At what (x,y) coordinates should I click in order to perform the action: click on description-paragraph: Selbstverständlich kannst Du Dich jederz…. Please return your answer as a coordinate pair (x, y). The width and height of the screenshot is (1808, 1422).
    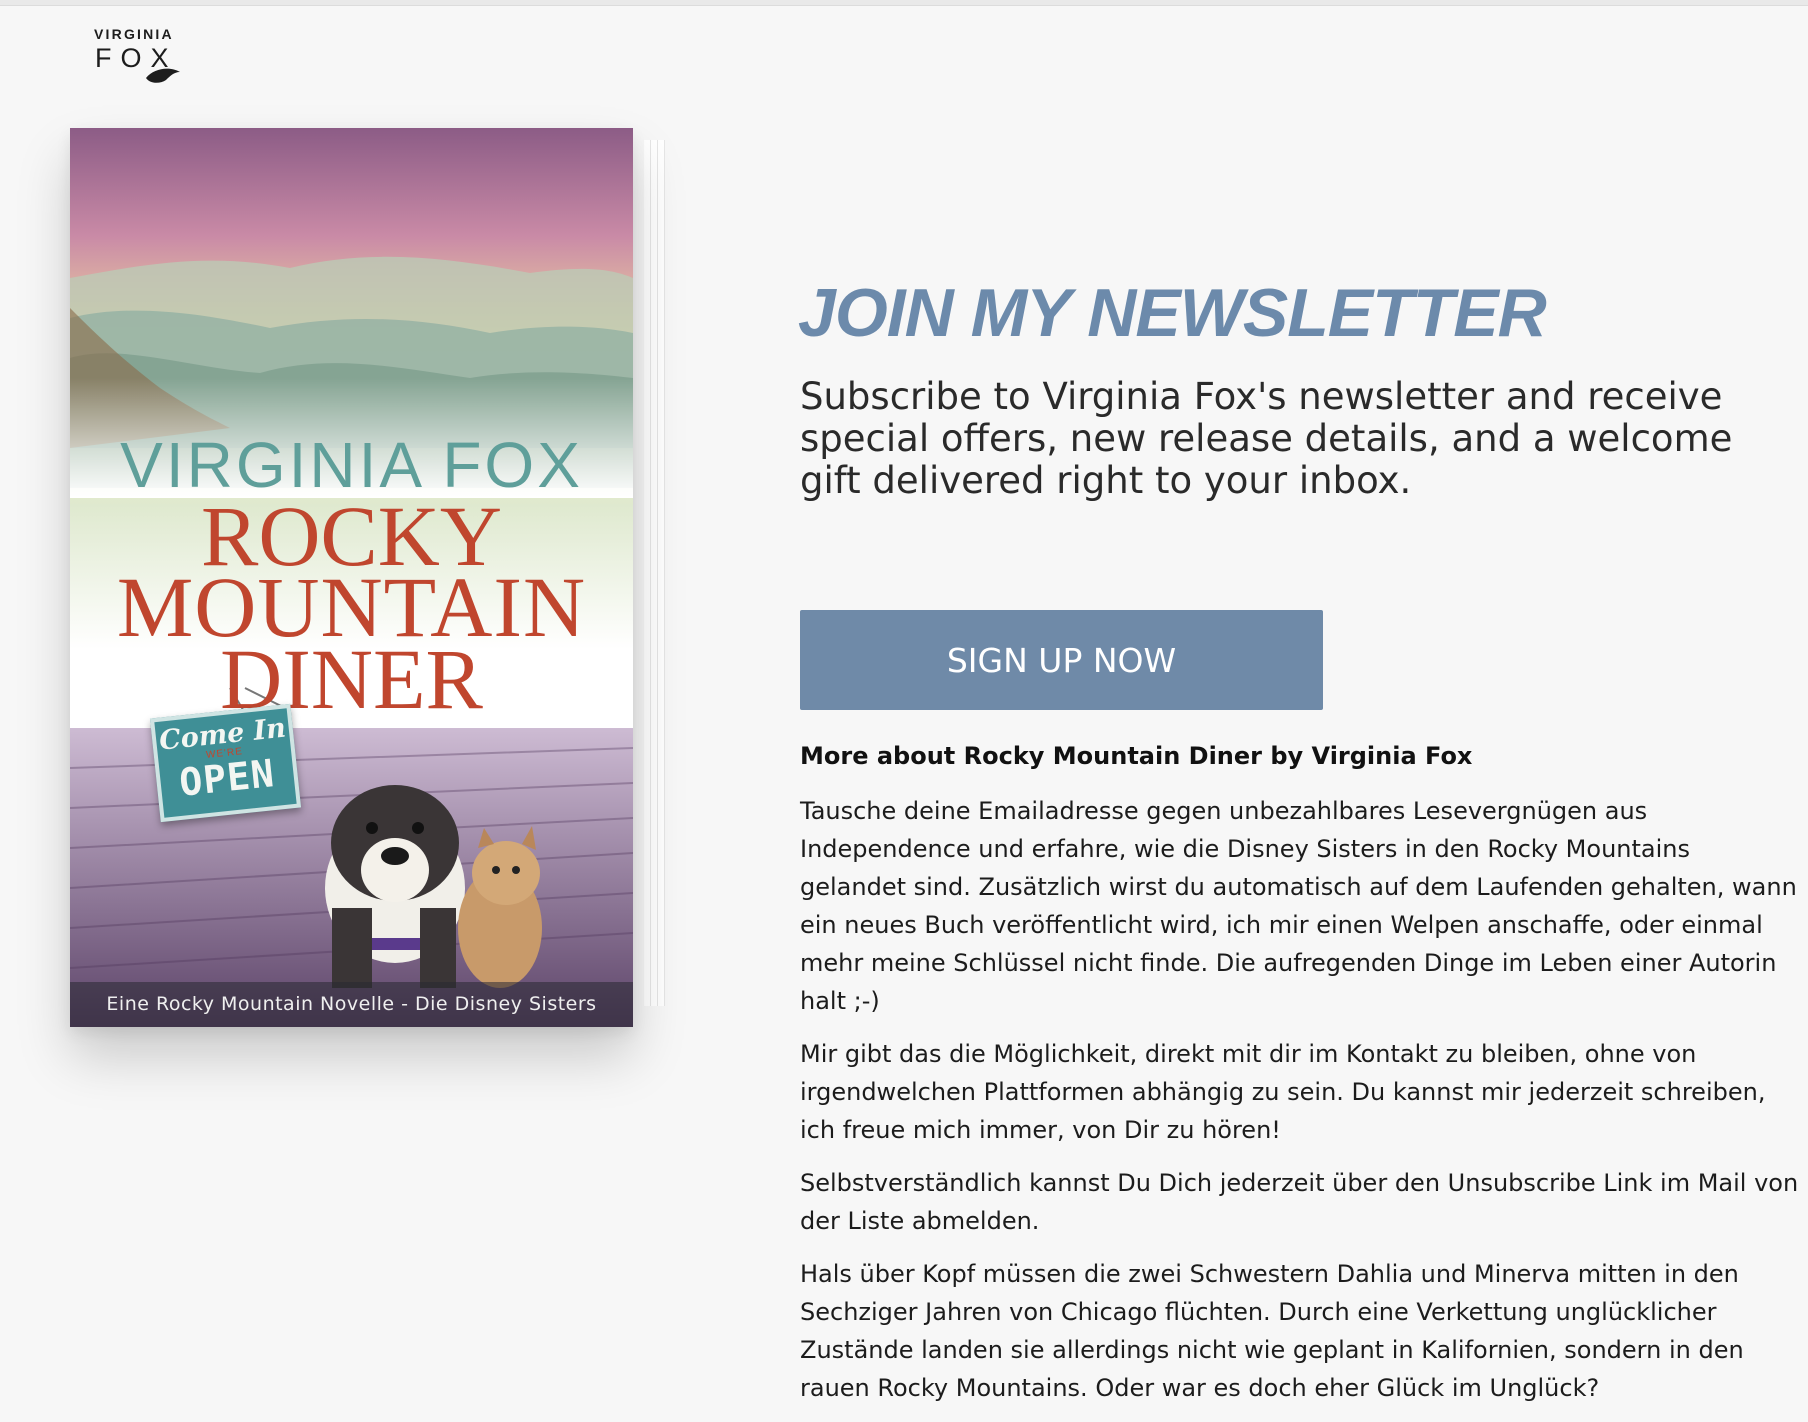
    Looking at the image, I should click on (1299, 1202).